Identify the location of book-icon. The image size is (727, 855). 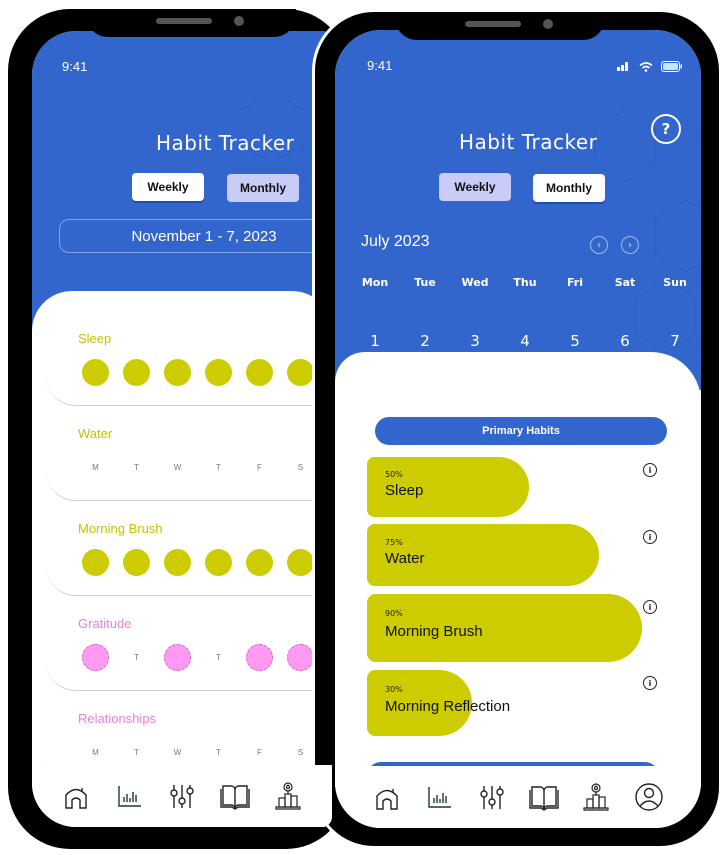
(235, 797).